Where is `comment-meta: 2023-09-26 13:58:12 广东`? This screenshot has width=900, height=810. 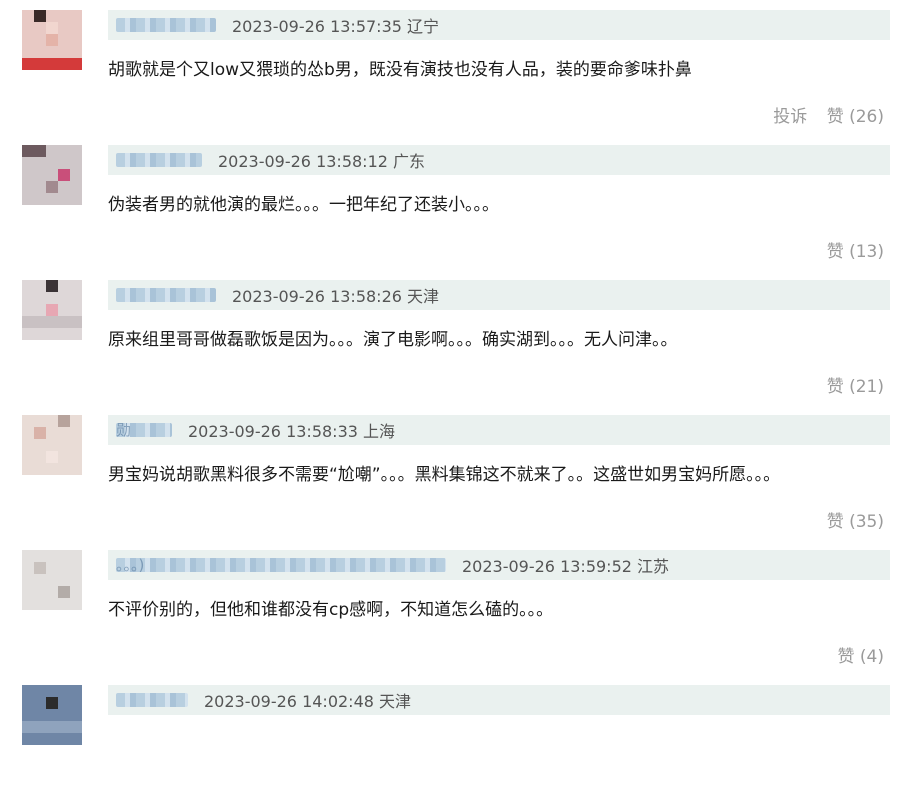
comment-meta: 2023-09-26 13:58:12 广东 is located at coordinates (322, 161).